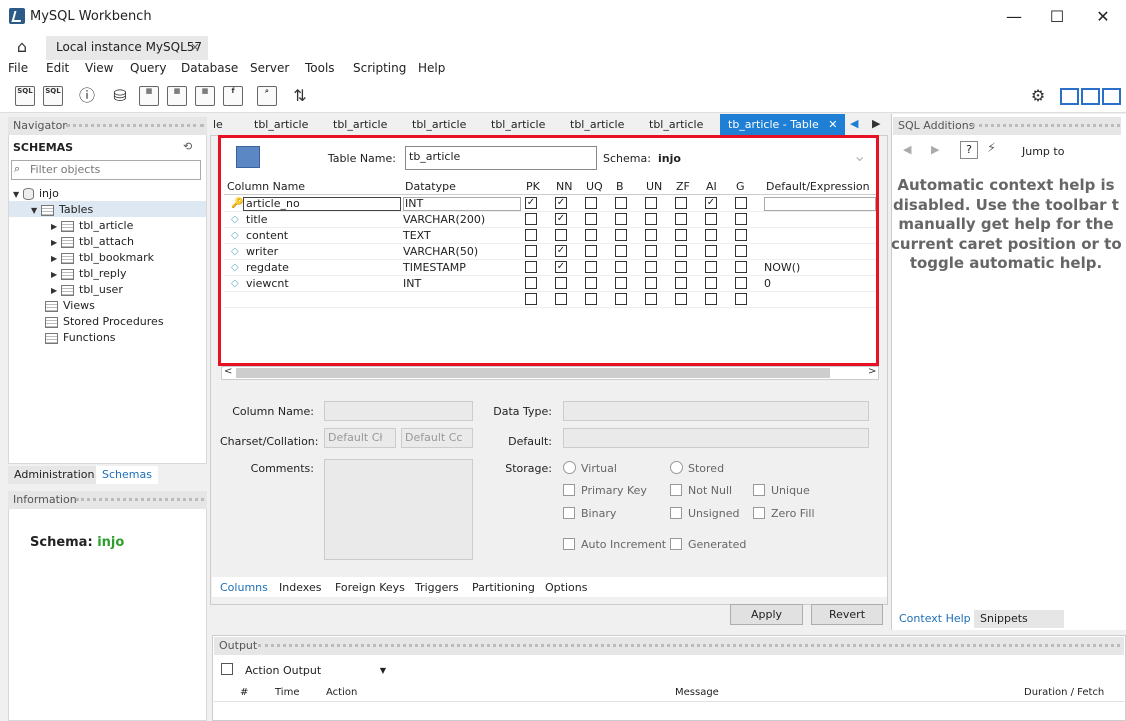 The image size is (1126, 721). I want to click on default-cell, so click(820, 204).